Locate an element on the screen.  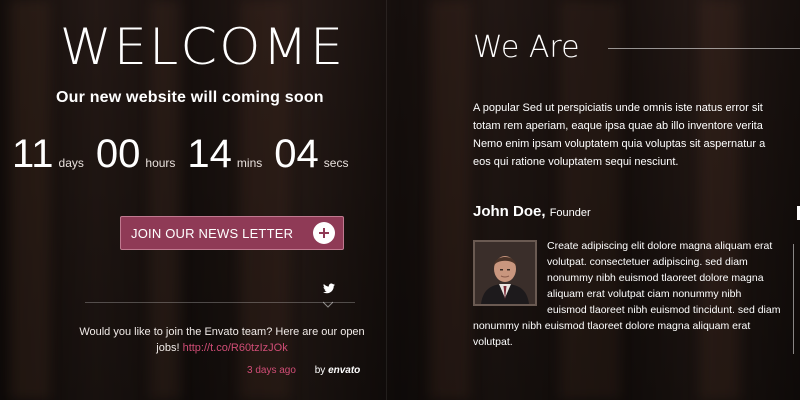
bio-photo-spacer is located at coordinates (510, 272).